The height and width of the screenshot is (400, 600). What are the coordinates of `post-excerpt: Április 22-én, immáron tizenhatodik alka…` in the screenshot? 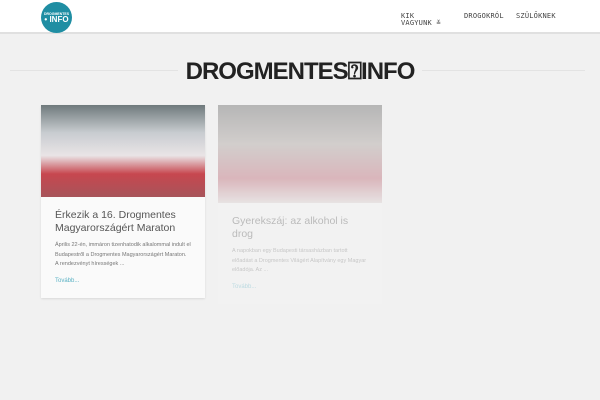 It's located at (123, 254).